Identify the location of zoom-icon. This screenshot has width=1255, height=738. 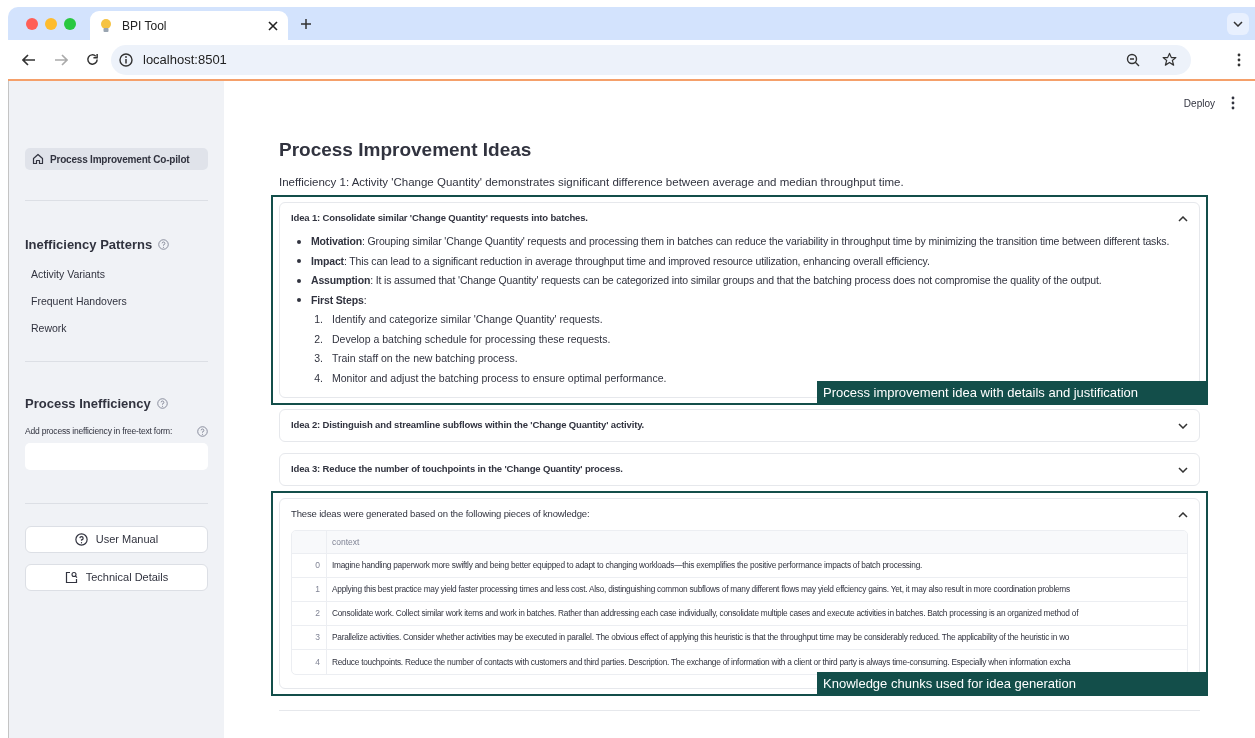
(1133, 59).